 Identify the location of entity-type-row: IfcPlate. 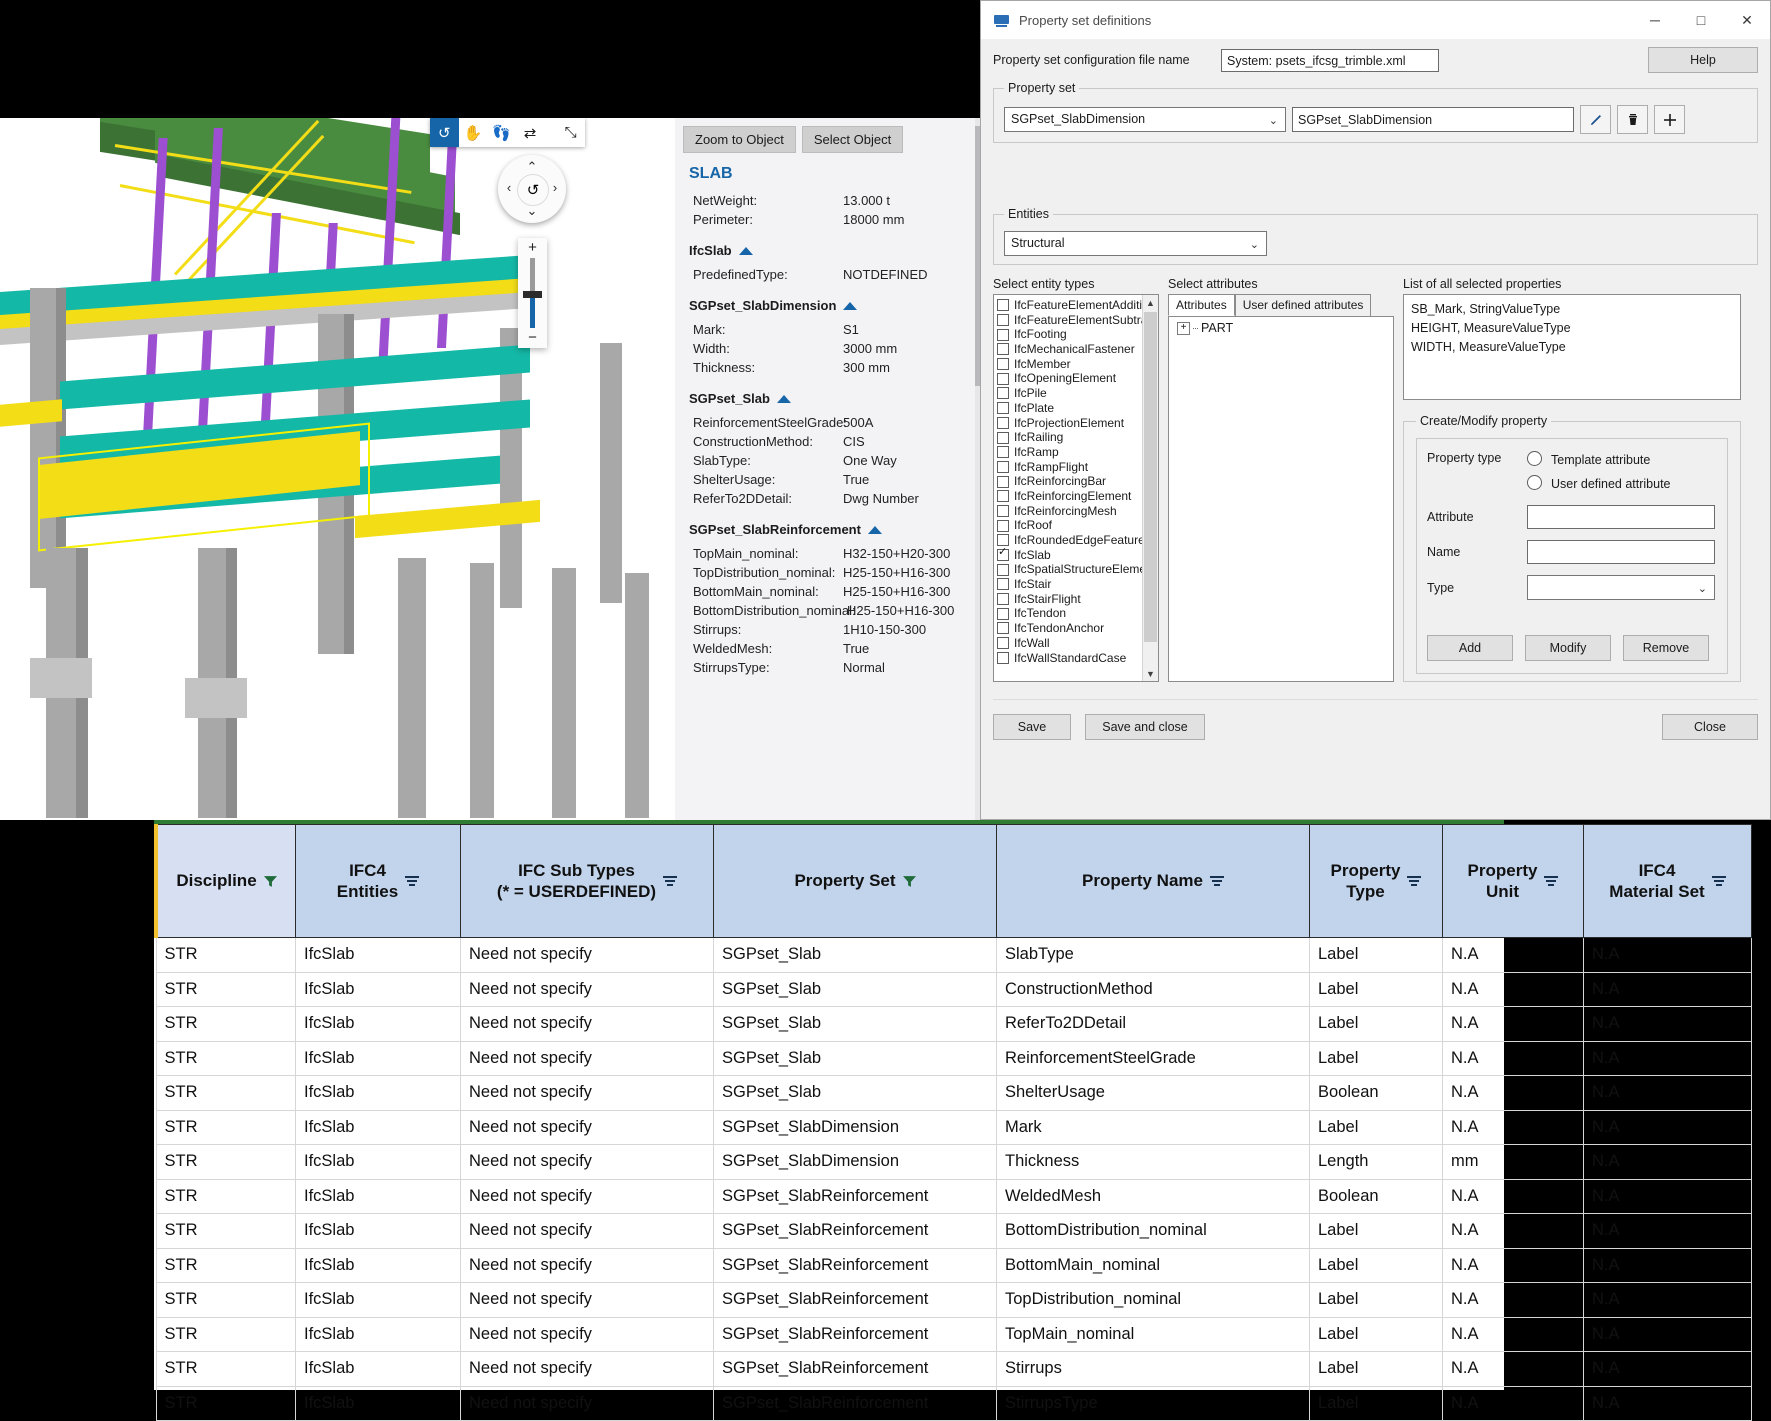
(1077, 408).